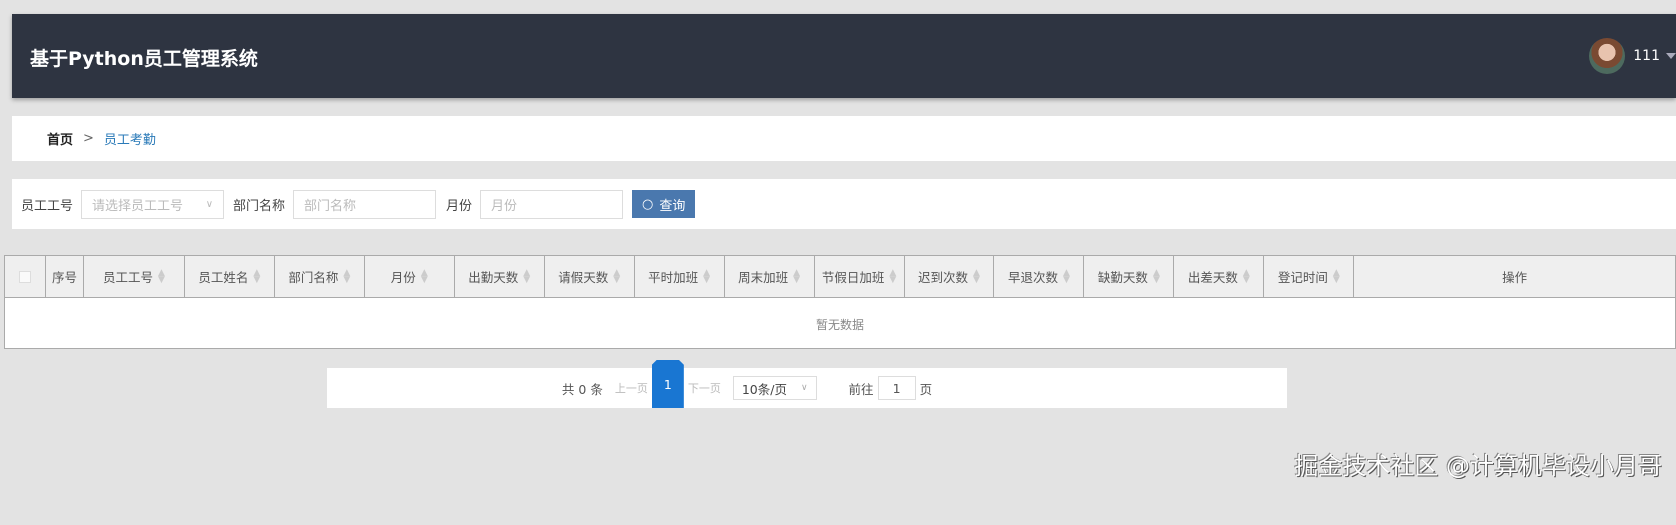 The width and height of the screenshot is (1676, 525). Describe the element at coordinates (672, 206) in the screenshot. I see `query-label: 查询` at that location.